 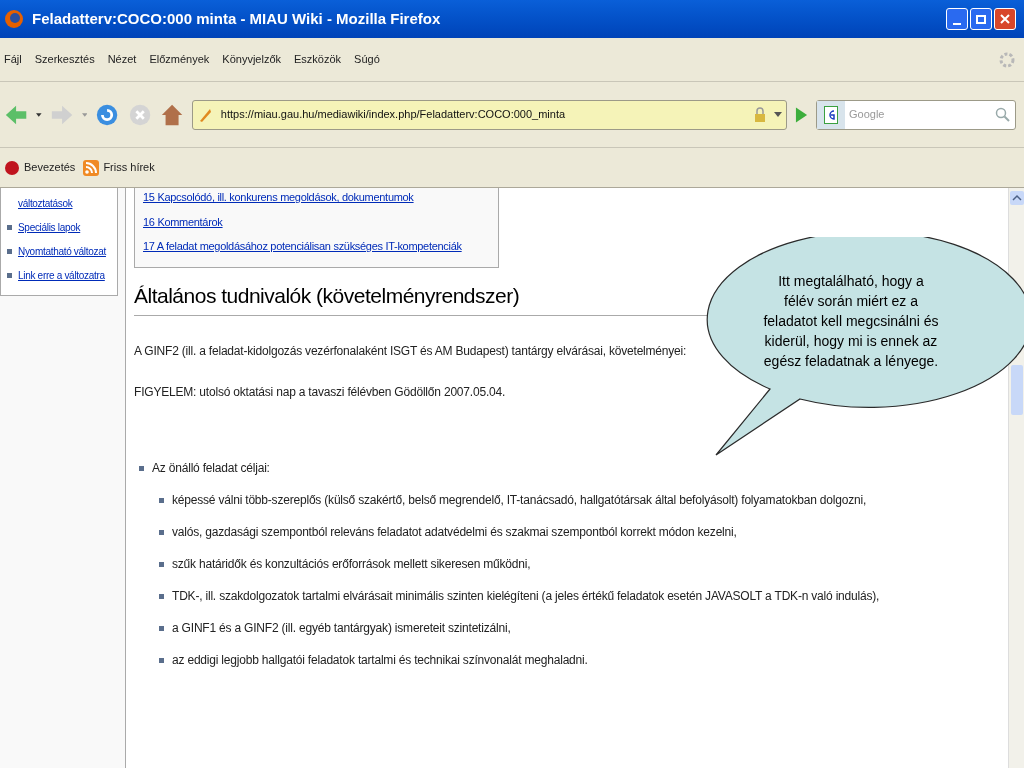 I want to click on menu-item: Súgó, so click(x=367, y=59).